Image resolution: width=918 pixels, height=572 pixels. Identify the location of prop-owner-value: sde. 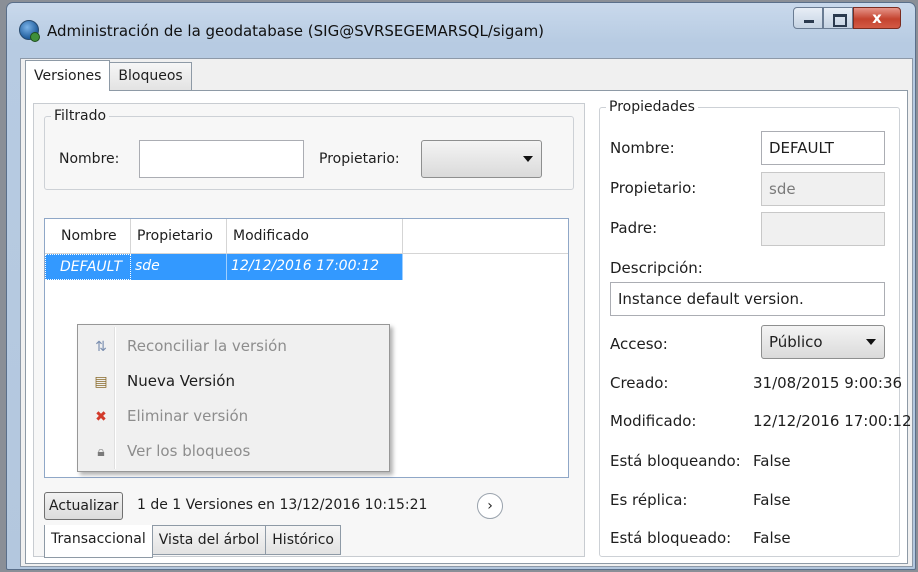
(782, 189).